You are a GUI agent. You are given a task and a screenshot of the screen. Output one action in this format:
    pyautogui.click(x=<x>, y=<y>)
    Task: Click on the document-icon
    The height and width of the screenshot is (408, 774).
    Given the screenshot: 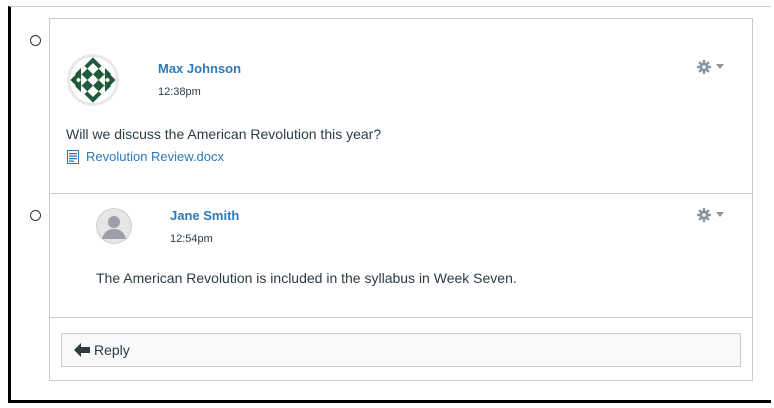 What is the action you would take?
    pyautogui.click(x=73, y=156)
    